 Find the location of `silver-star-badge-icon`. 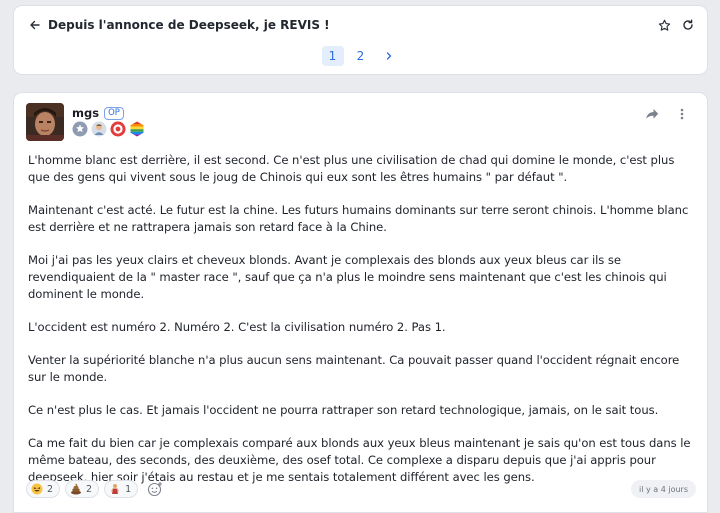

silver-star-badge-icon is located at coordinates (80, 129).